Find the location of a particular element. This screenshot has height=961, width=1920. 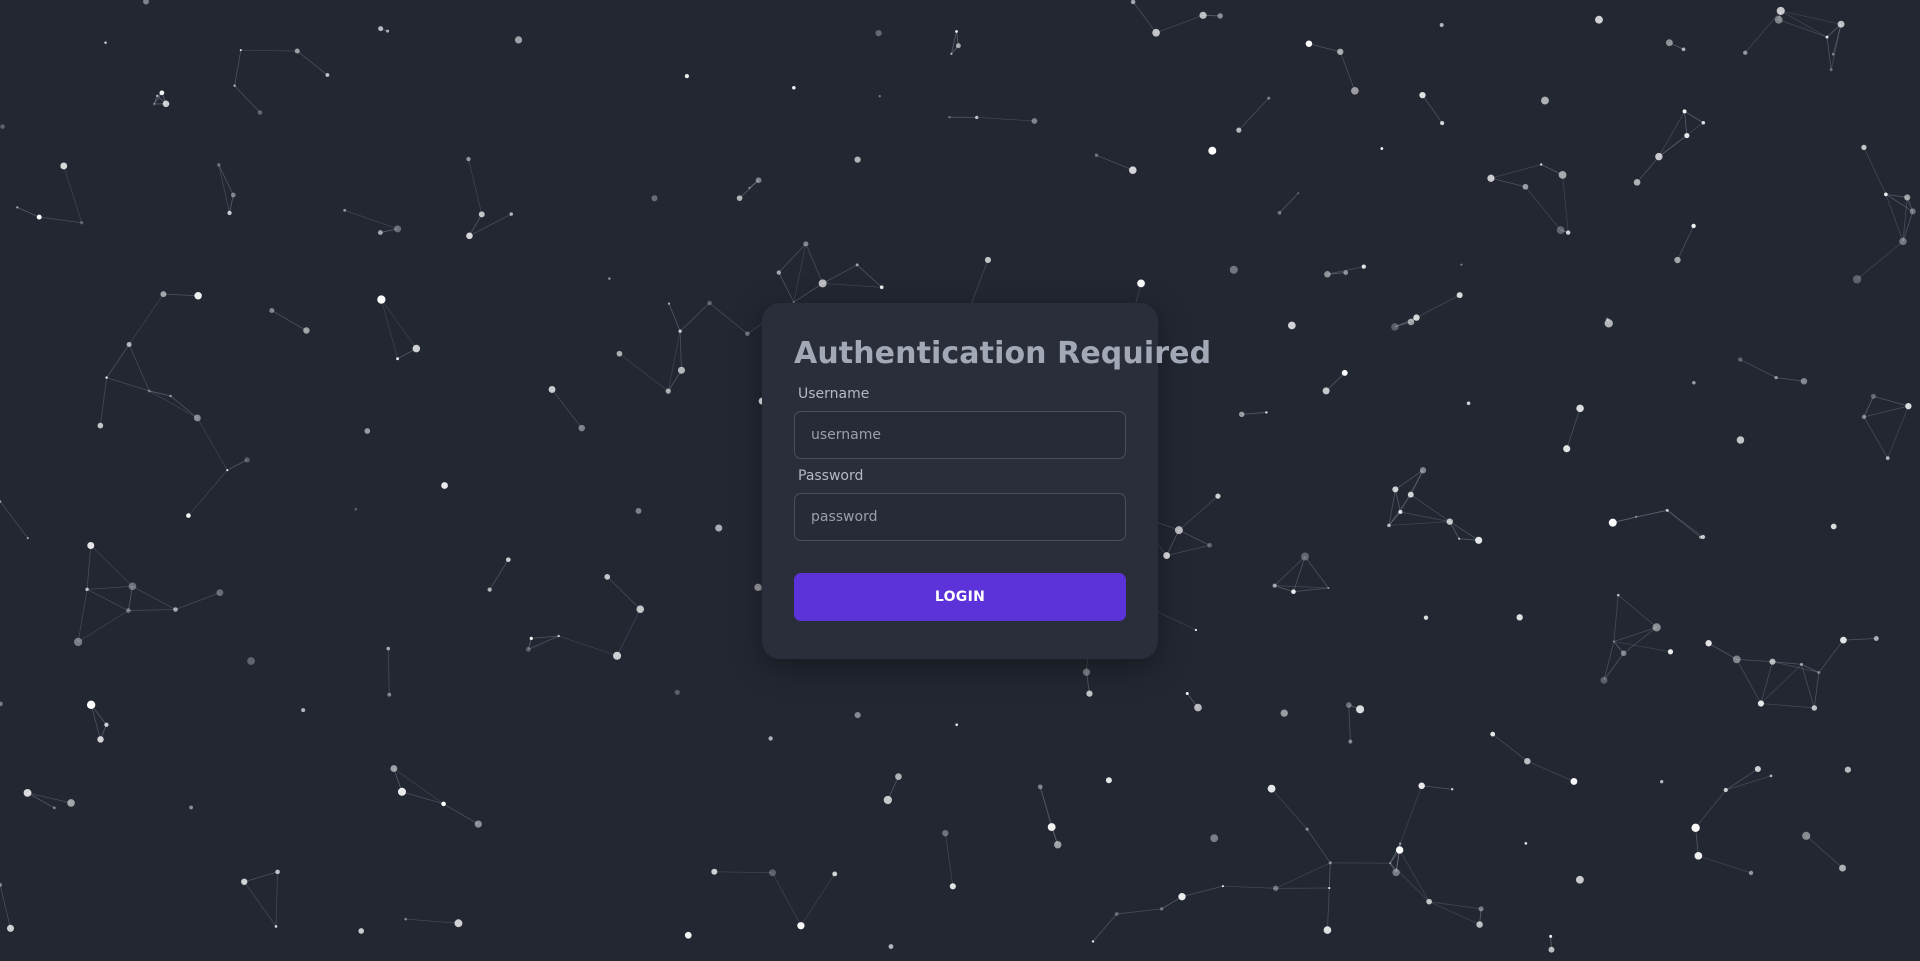

username-field is located at coordinates (960, 435).